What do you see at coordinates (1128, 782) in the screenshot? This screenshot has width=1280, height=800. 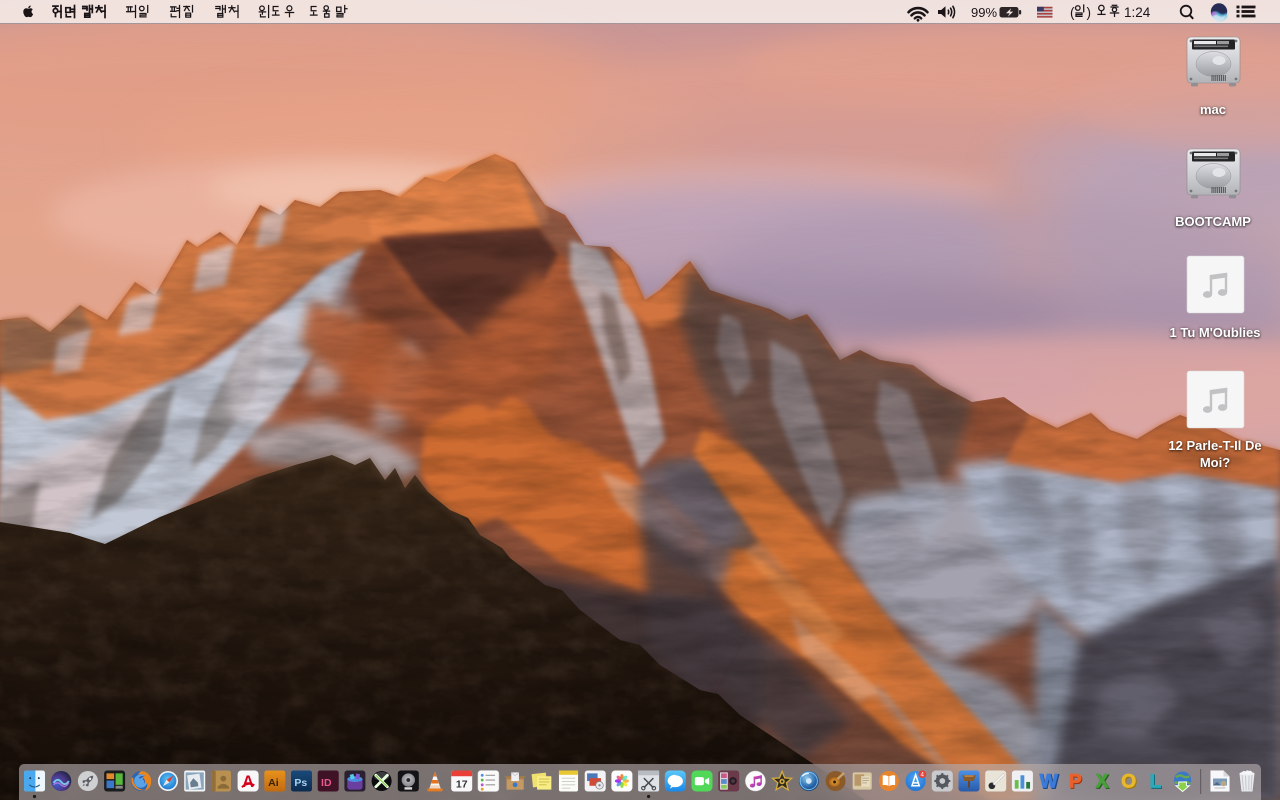 I see `svg-text: O` at bounding box center [1128, 782].